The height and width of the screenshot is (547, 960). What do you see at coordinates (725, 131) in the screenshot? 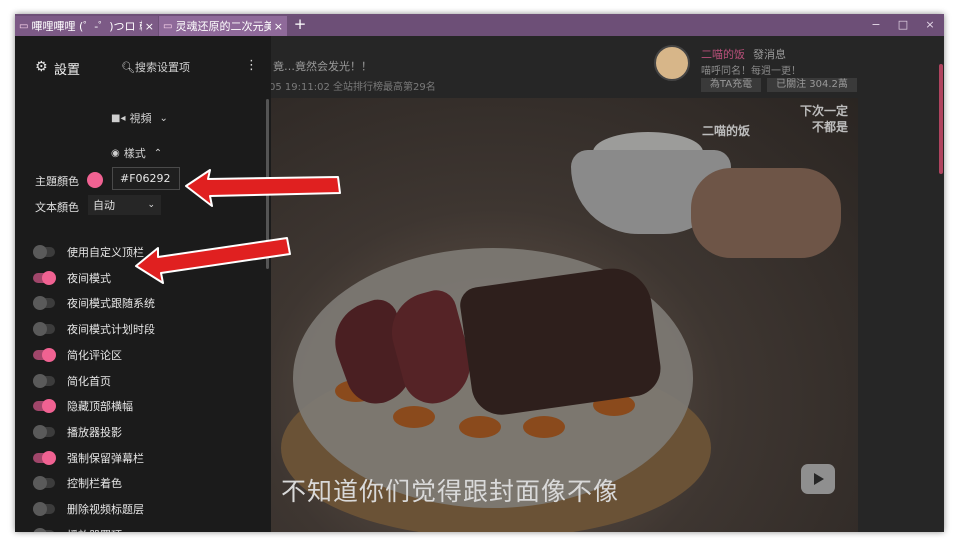
I see `watermark-text: 二喵的饭` at bounding box center [725, 131].